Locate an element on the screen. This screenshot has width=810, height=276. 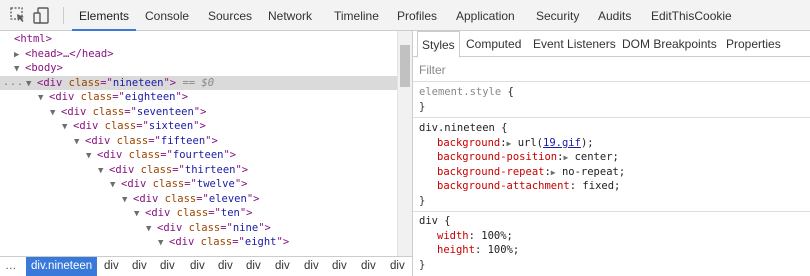
scrollbar-thumb is located at coordinates (405, 66).